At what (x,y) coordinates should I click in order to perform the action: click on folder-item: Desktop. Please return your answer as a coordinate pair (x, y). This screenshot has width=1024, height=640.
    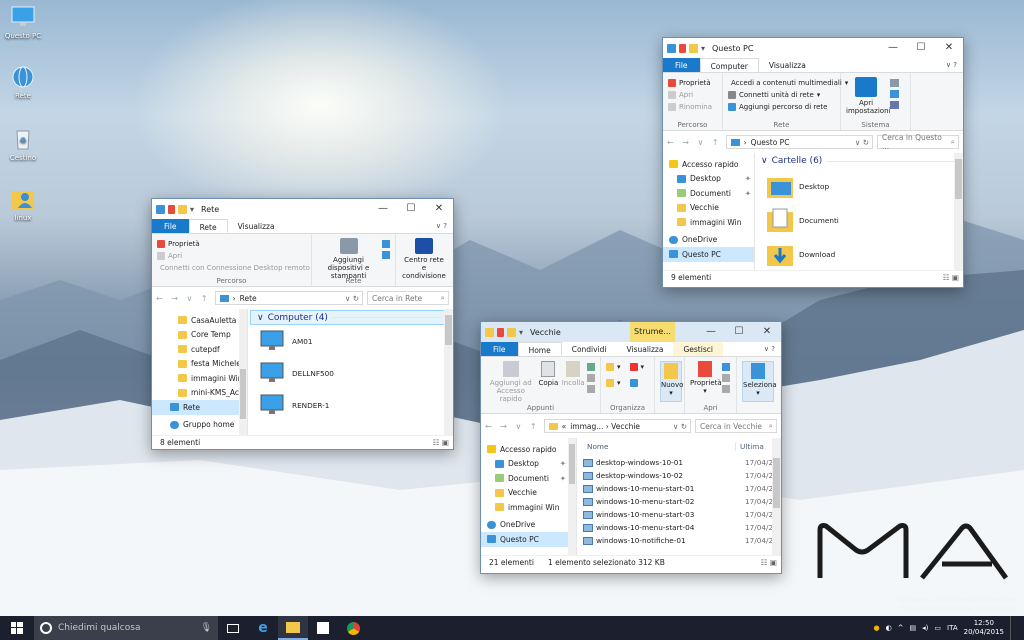
    Looking at the image, I should click on (859, 186).